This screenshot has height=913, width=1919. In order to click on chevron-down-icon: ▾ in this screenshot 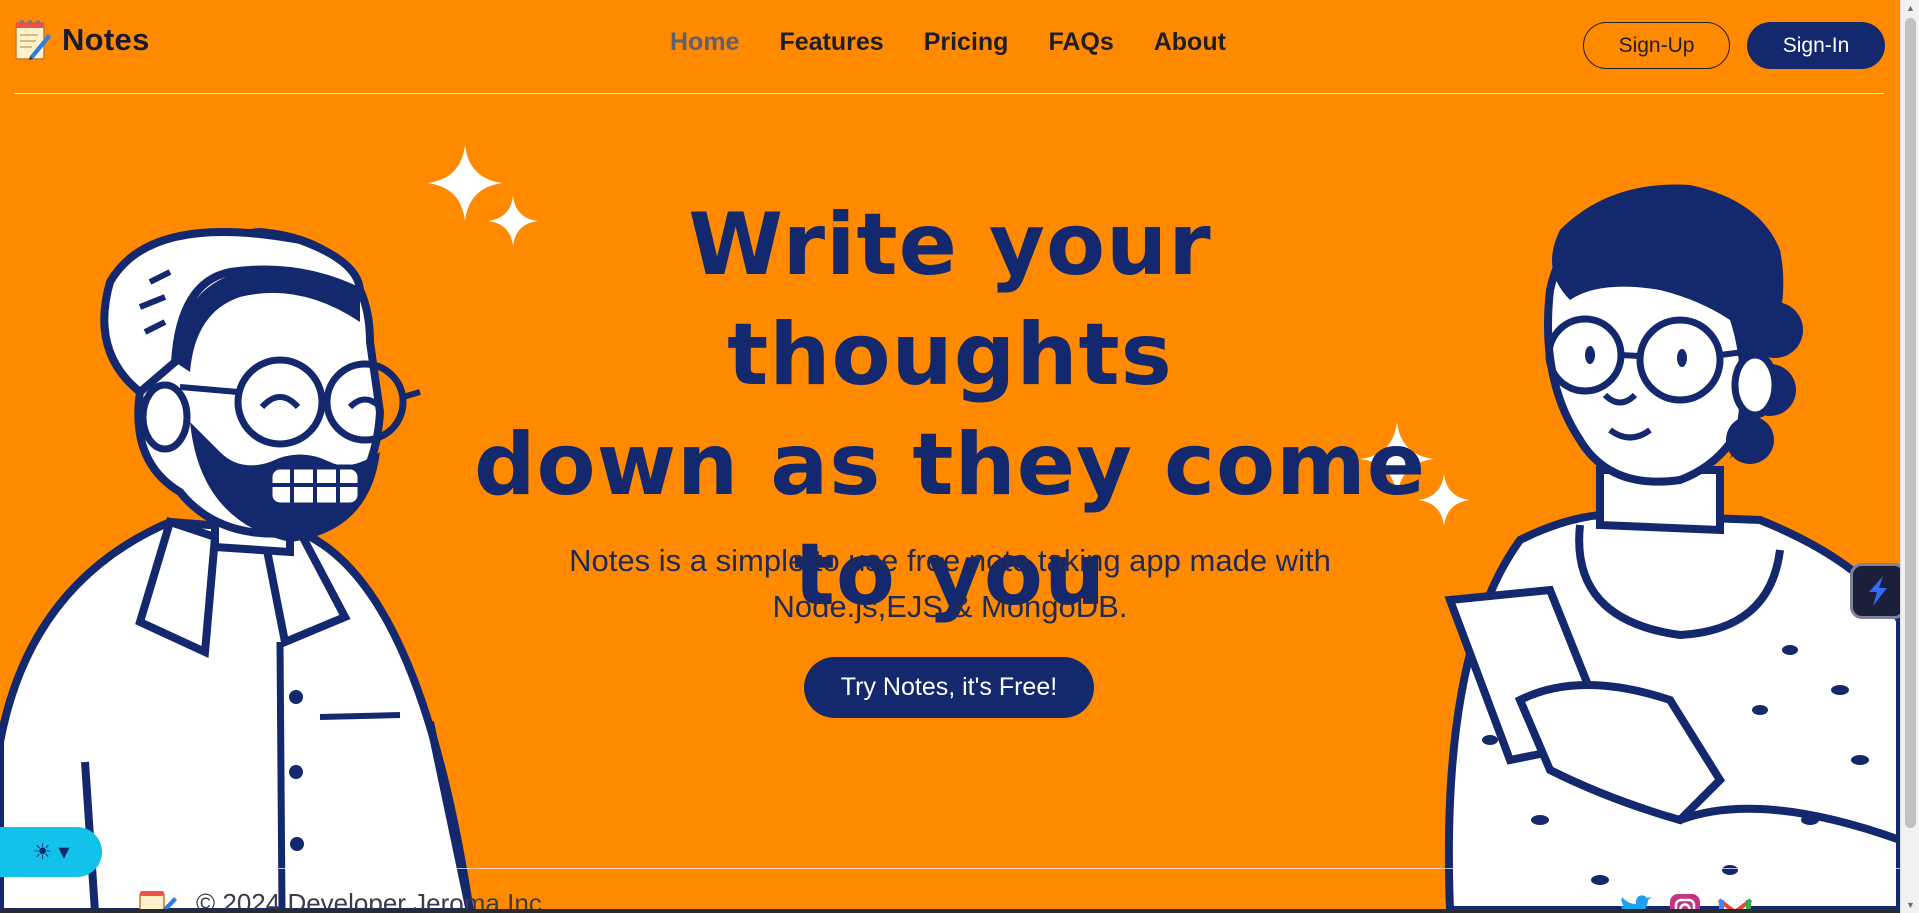, I will do `click(64, 851)`.